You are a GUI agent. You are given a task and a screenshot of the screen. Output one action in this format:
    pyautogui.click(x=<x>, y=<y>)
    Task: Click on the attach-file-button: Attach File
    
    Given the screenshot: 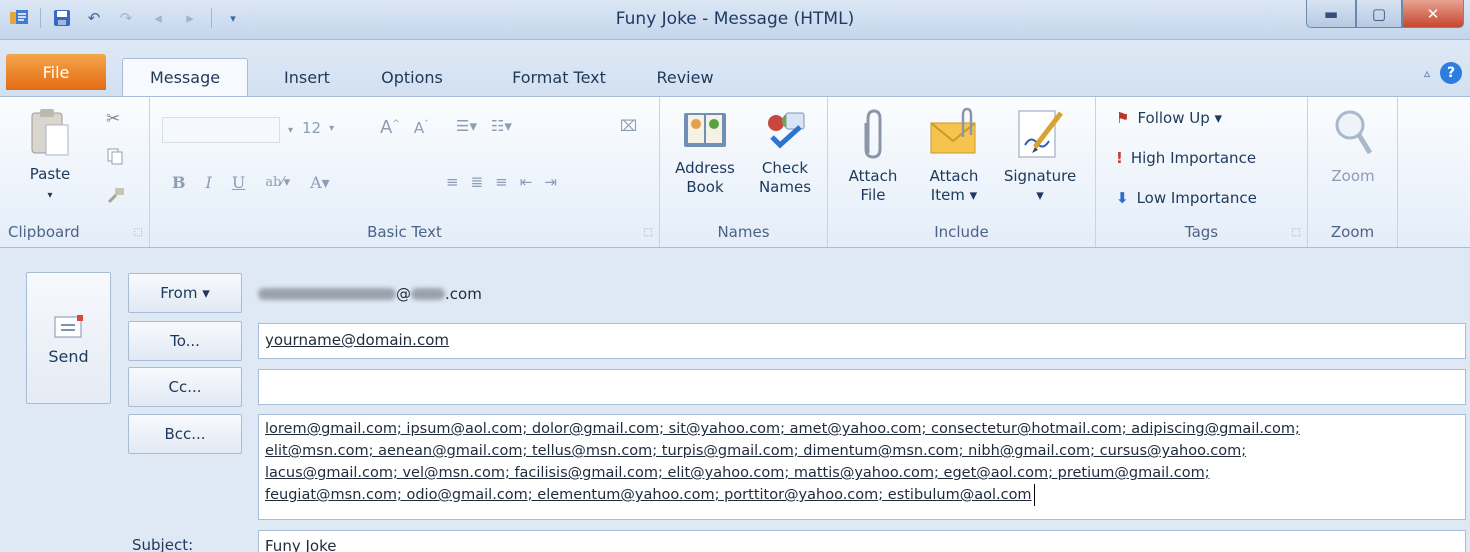 What is the action you would take?
    pyautogui.click(x=873, y=156)
    